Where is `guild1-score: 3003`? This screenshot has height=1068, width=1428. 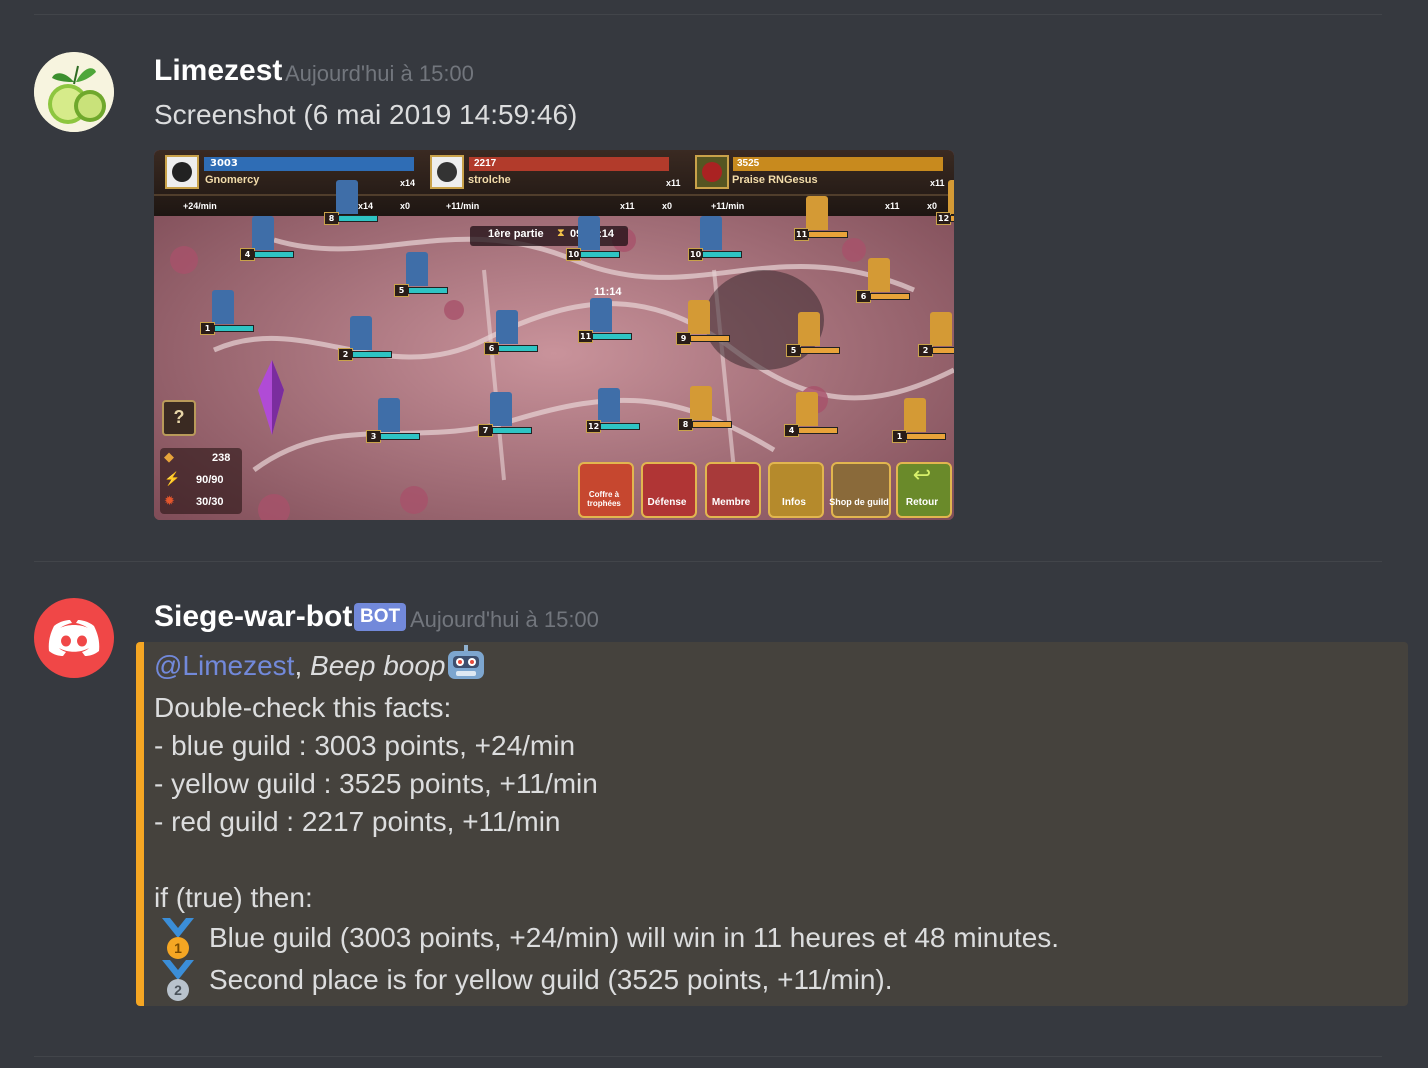
guild1-score: 3003 is located at coordinates (224, 163).